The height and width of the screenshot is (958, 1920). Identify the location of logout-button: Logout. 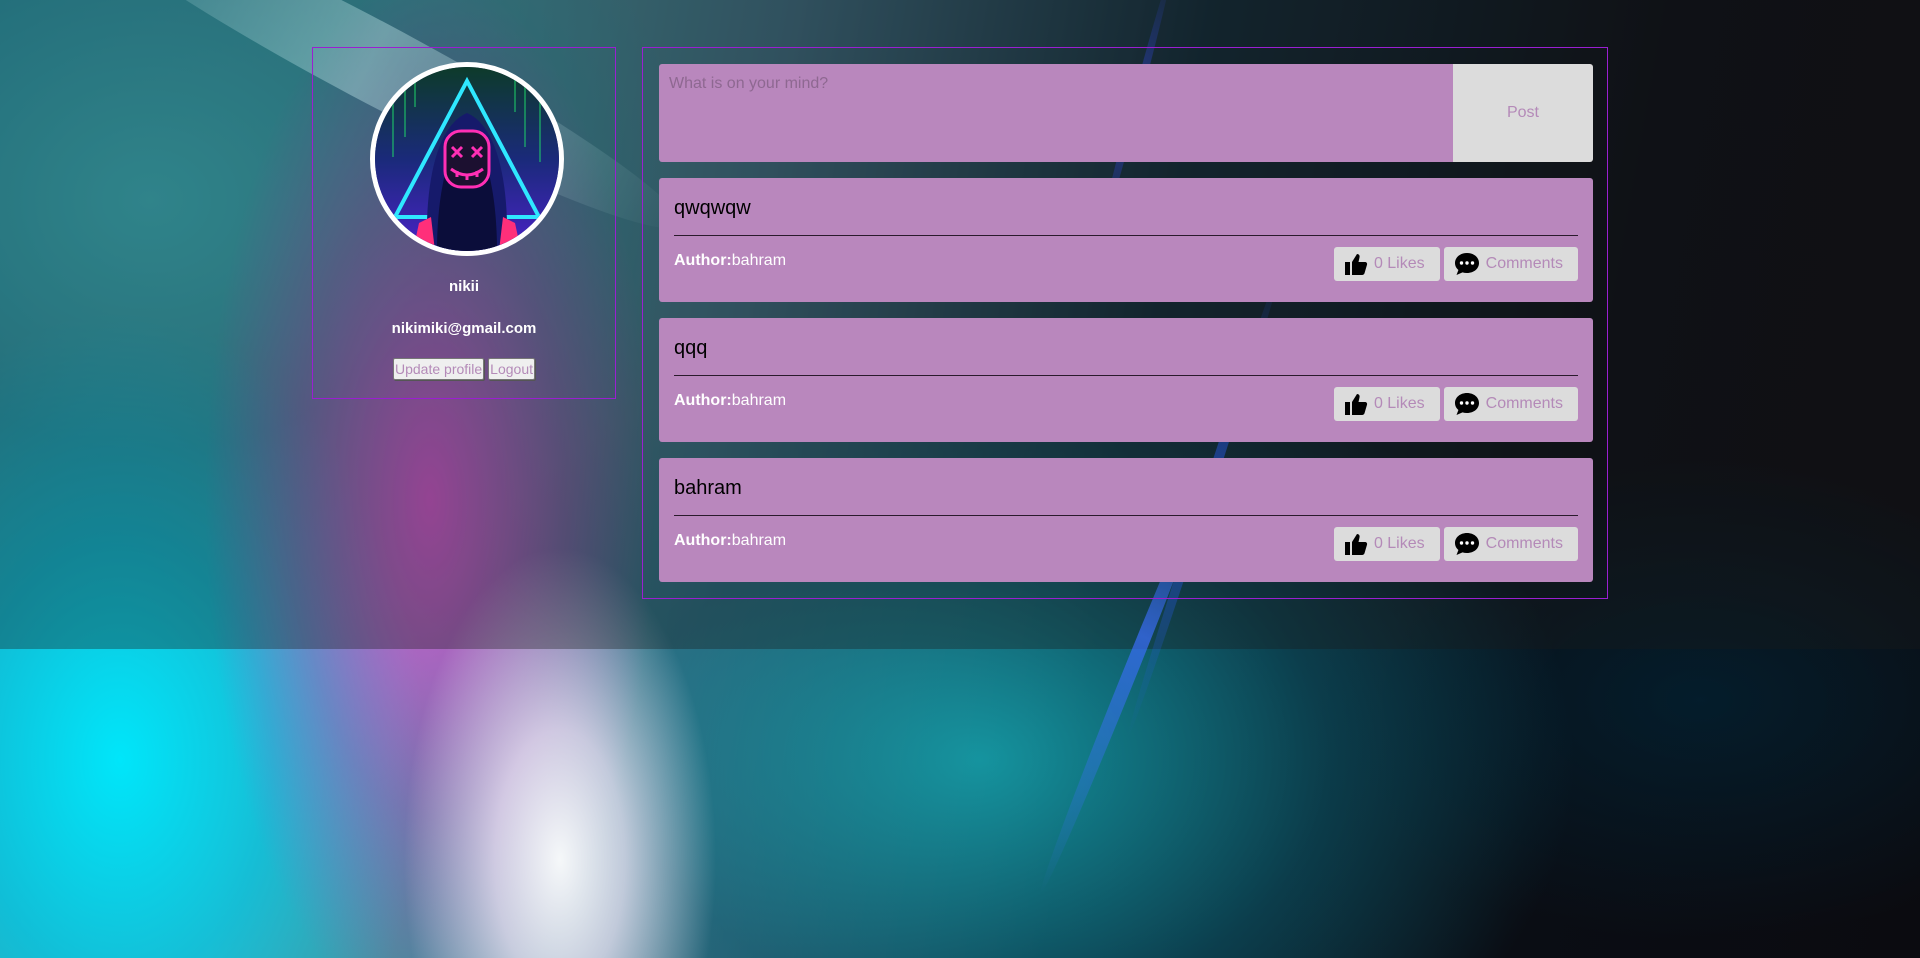
(511, 369).